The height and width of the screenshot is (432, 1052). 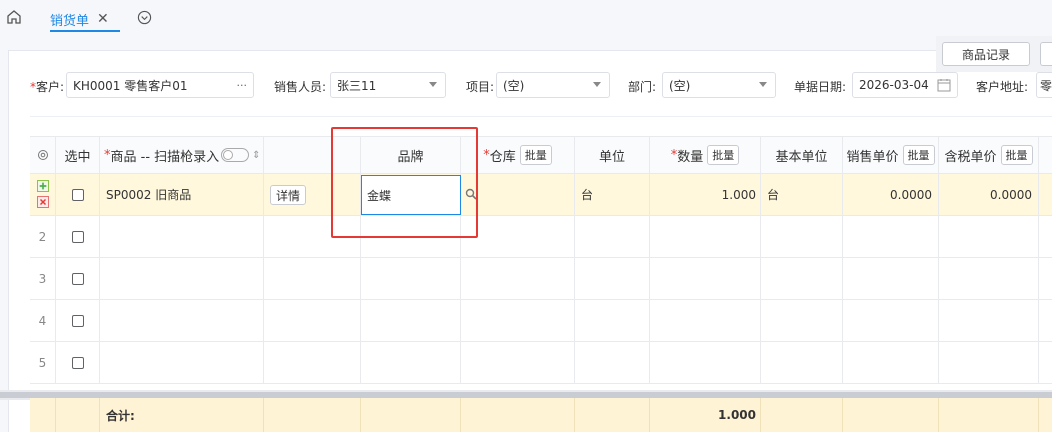 What do you see at coordinates (288, 195) in the screenshot?
I see `detail-button: 详情` at bounding box center [288, 195].